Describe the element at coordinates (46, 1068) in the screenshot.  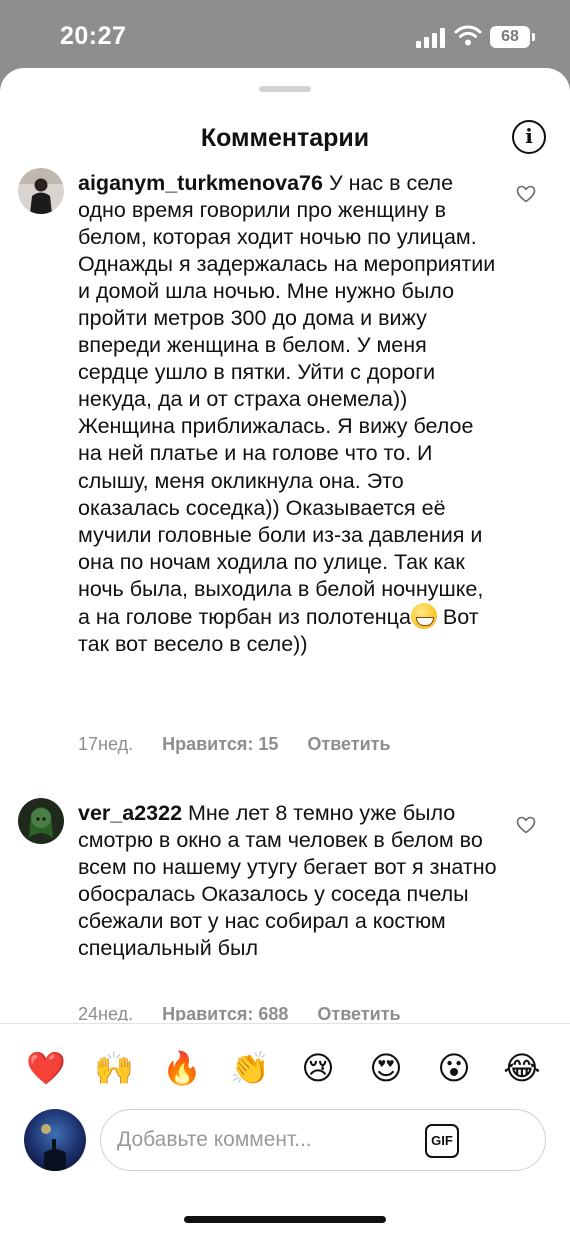
I see `reaction-red-heart: ❤️` at that location.